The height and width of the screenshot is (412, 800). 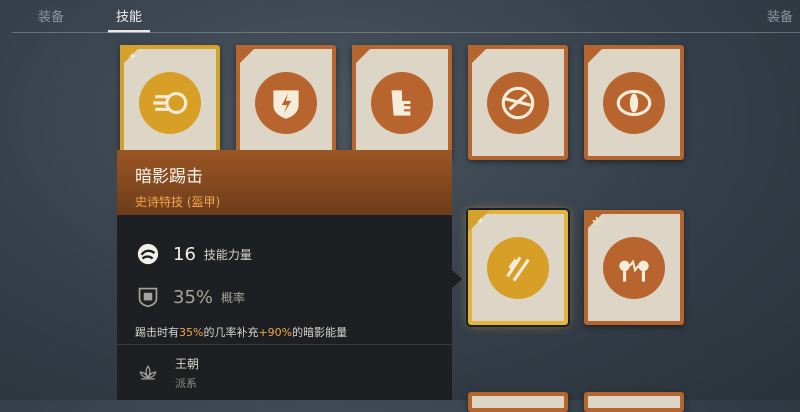 What do you see at coordinates (241, 332) in the screenshot?
I see `skill-description: 踢击时有35%的几率补充+90%的暗影能量` at bounding box center [241, 332].